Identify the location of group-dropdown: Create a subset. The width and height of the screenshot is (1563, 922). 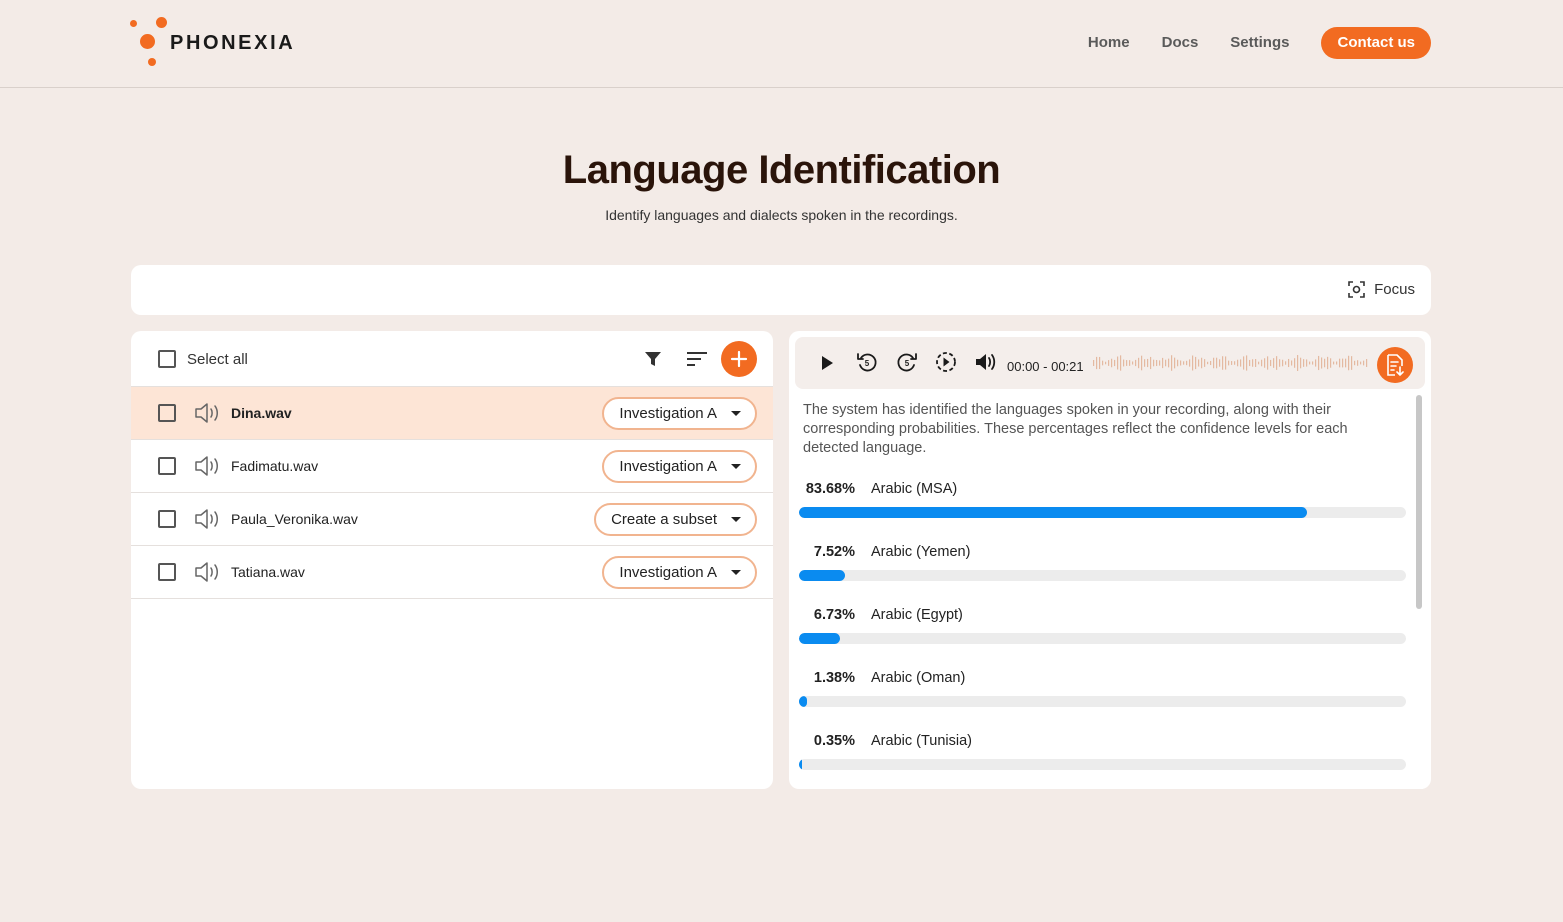
(675, 519).